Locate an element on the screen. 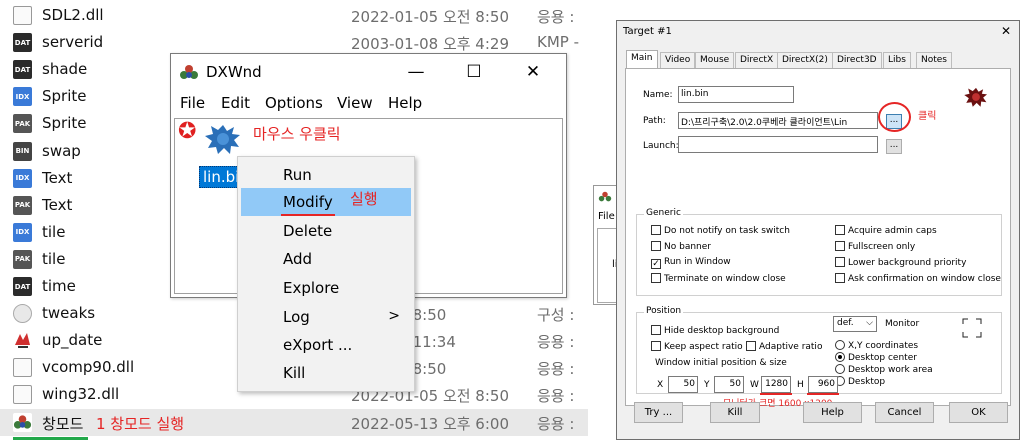  w-label: W is located at coordinates (754, 385).